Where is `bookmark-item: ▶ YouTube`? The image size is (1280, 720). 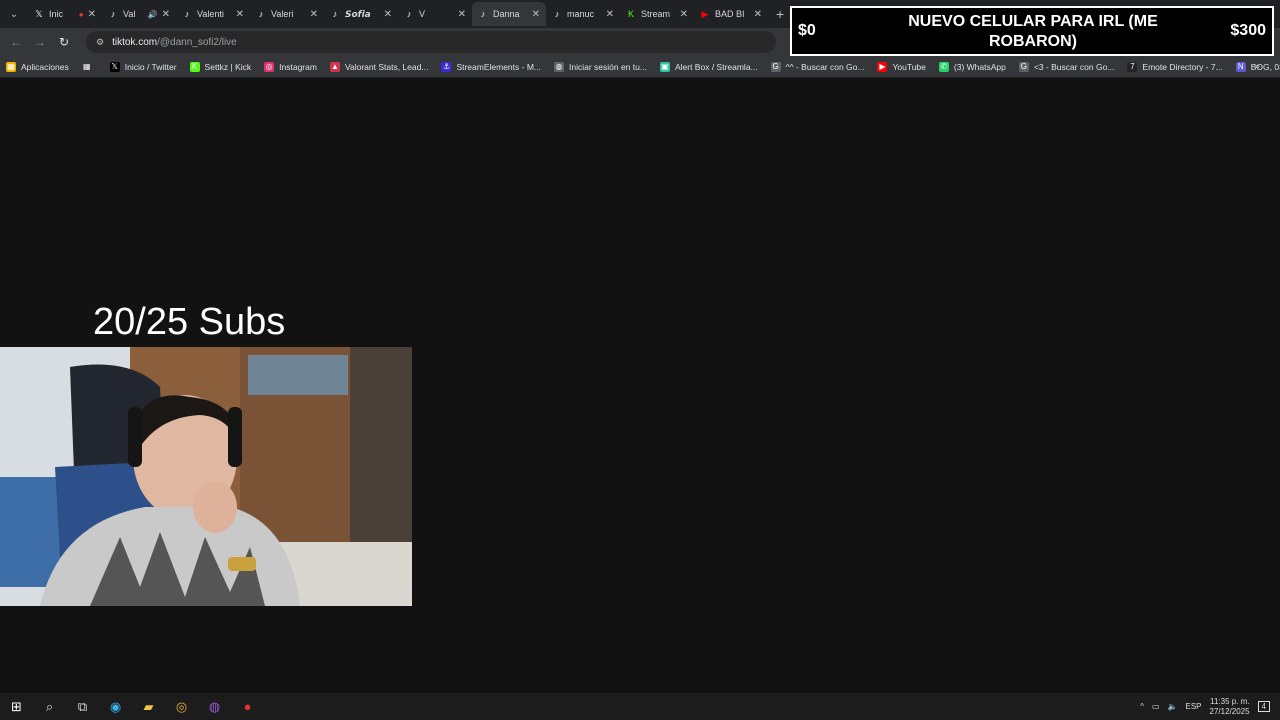 bookmark-item: ▶ YouTube is located at coordinates (901, 66).